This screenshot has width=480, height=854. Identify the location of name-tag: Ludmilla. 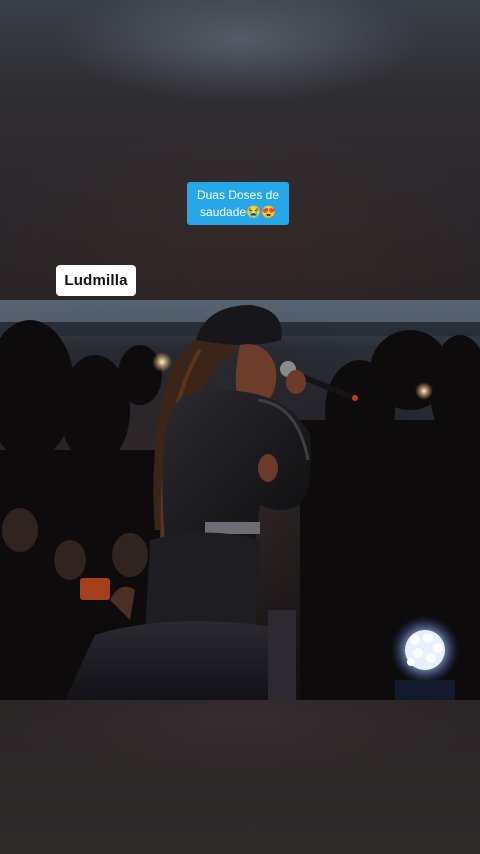
(96, 280).